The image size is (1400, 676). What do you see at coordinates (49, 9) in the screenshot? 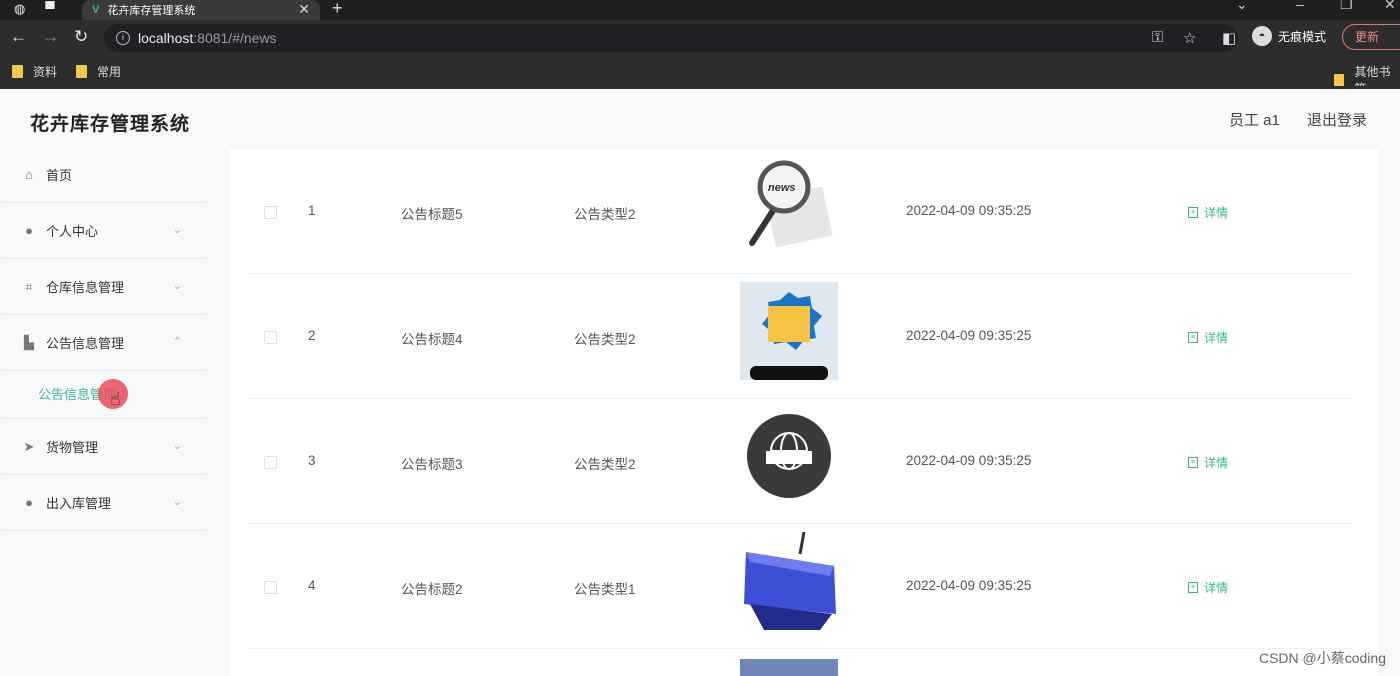
I see `tab-list-icon: ▀` at bounding box center [49, 9].